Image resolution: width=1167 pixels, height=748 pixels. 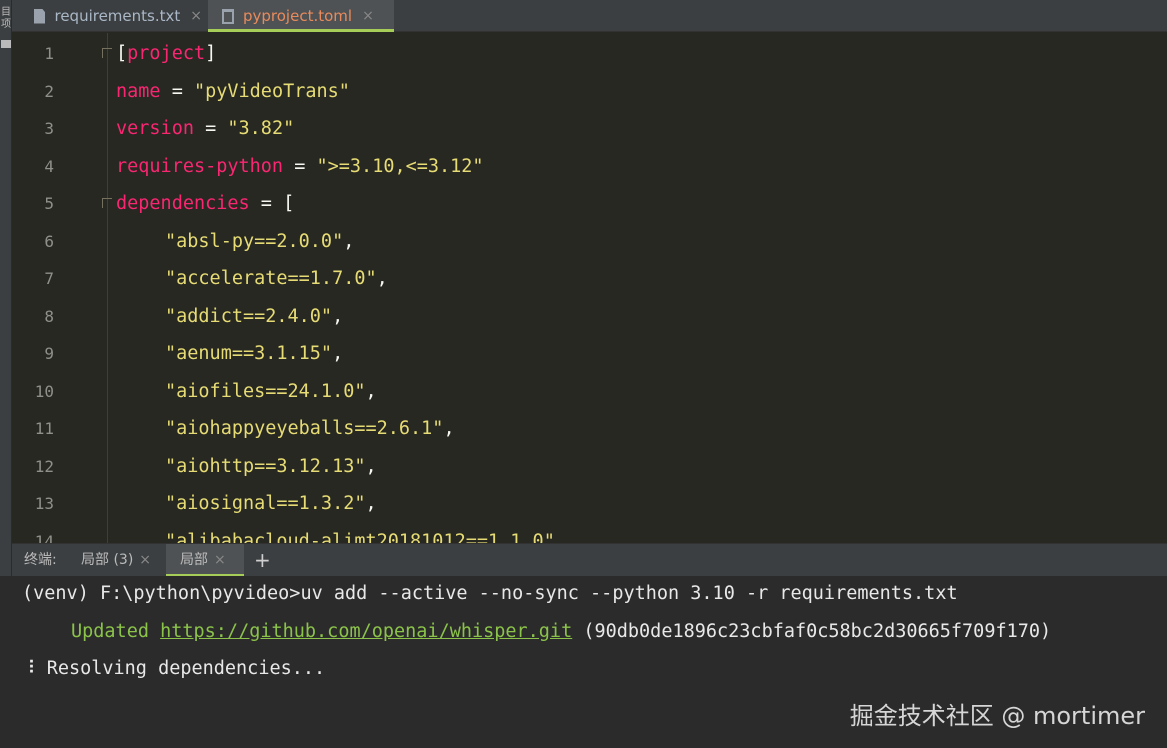 I want to click on editor-tab-bar: requirements.txt × pyproject.toml ×, so click(x=589, y=16).